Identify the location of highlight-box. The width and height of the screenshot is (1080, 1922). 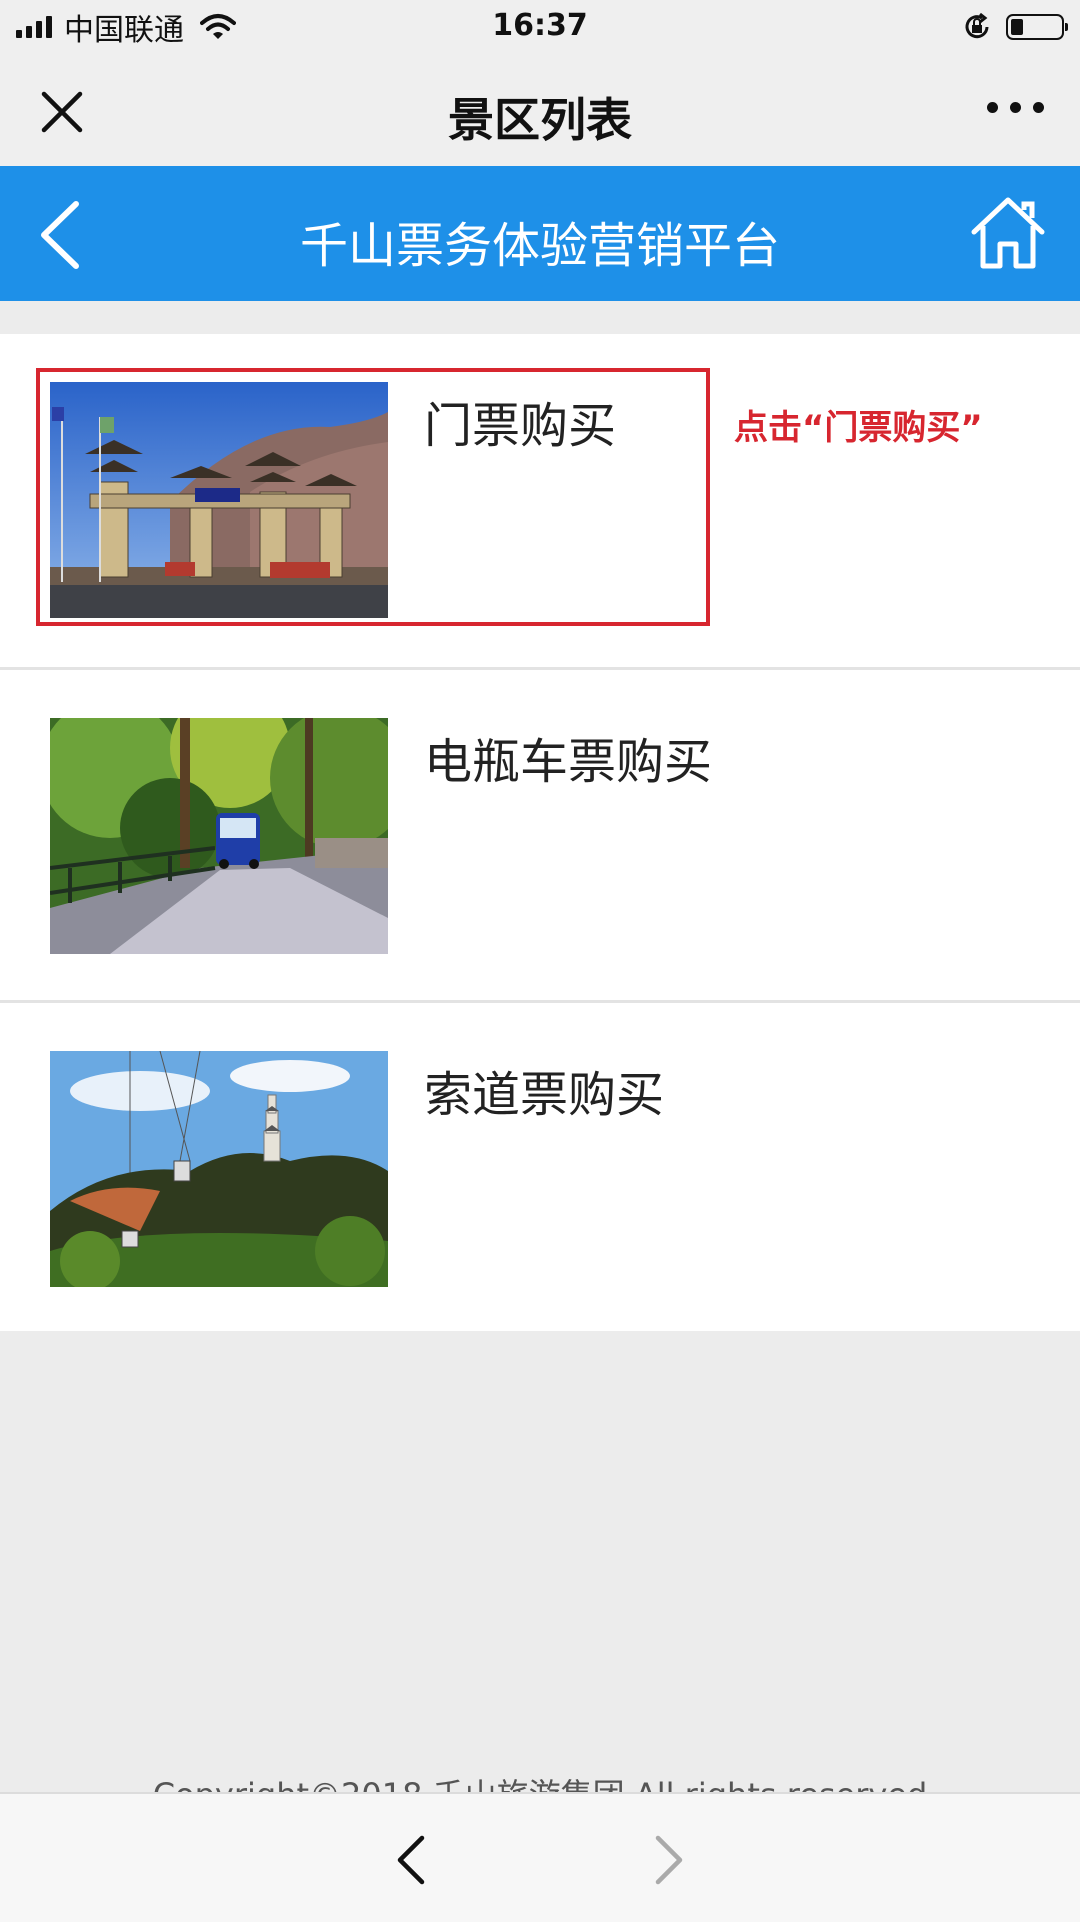
(373, 497).